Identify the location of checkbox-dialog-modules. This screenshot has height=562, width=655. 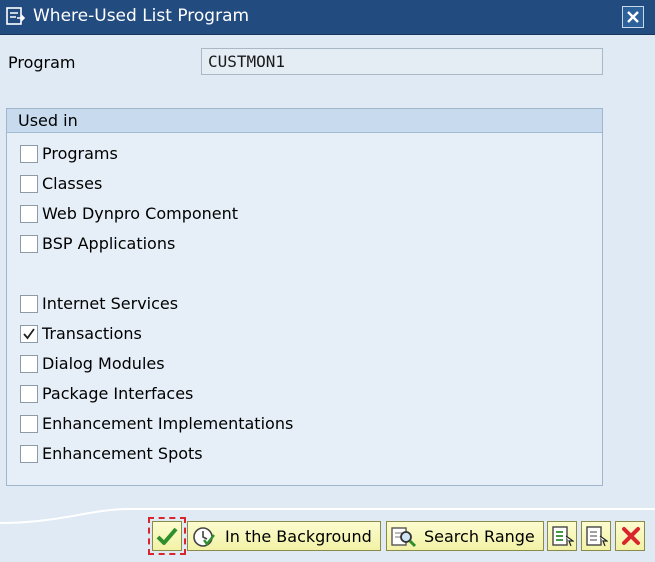
(29, 364).